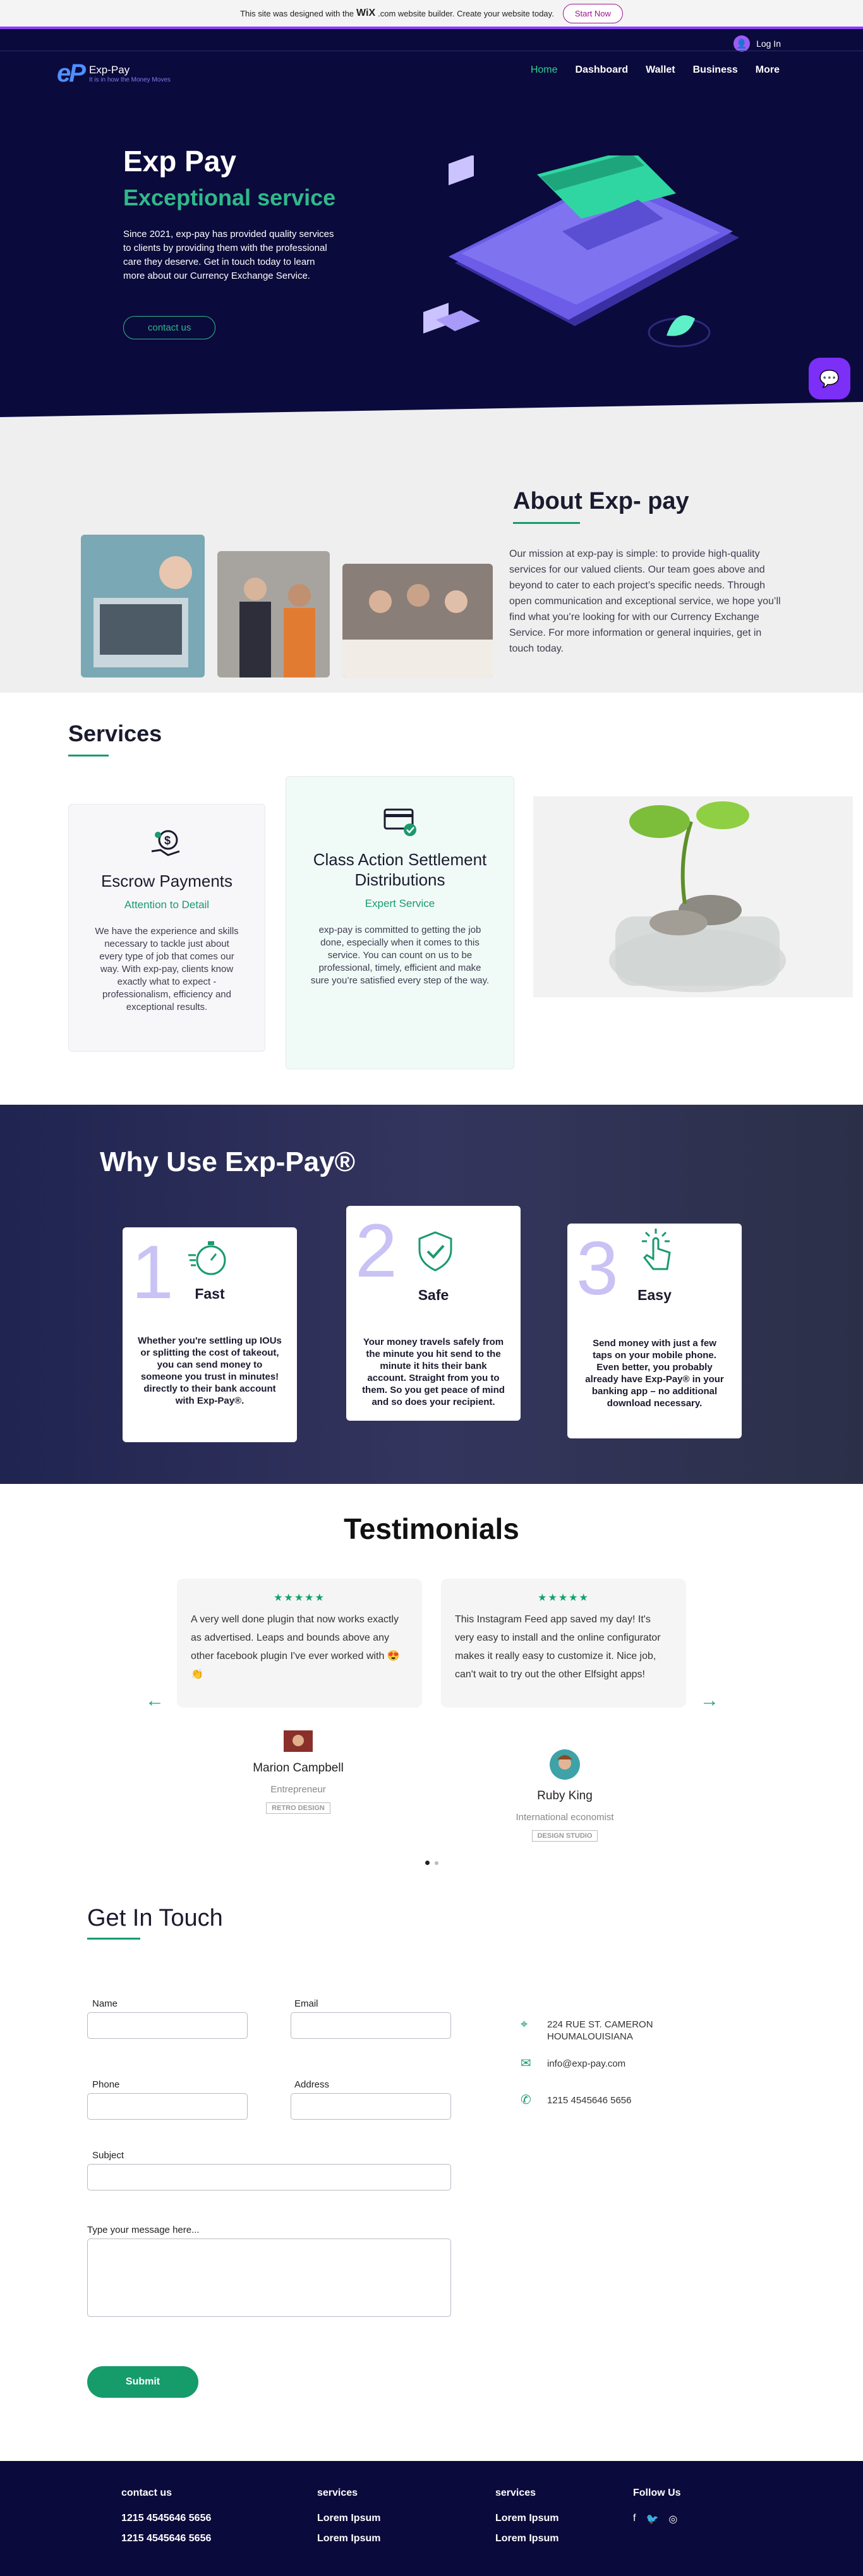 This screenshot has height=2576, width=863. What do you see at coordinates (565, 1795) in the screenshot?
I see `author-name: Ruby King` at bounding box center [565, 1795].